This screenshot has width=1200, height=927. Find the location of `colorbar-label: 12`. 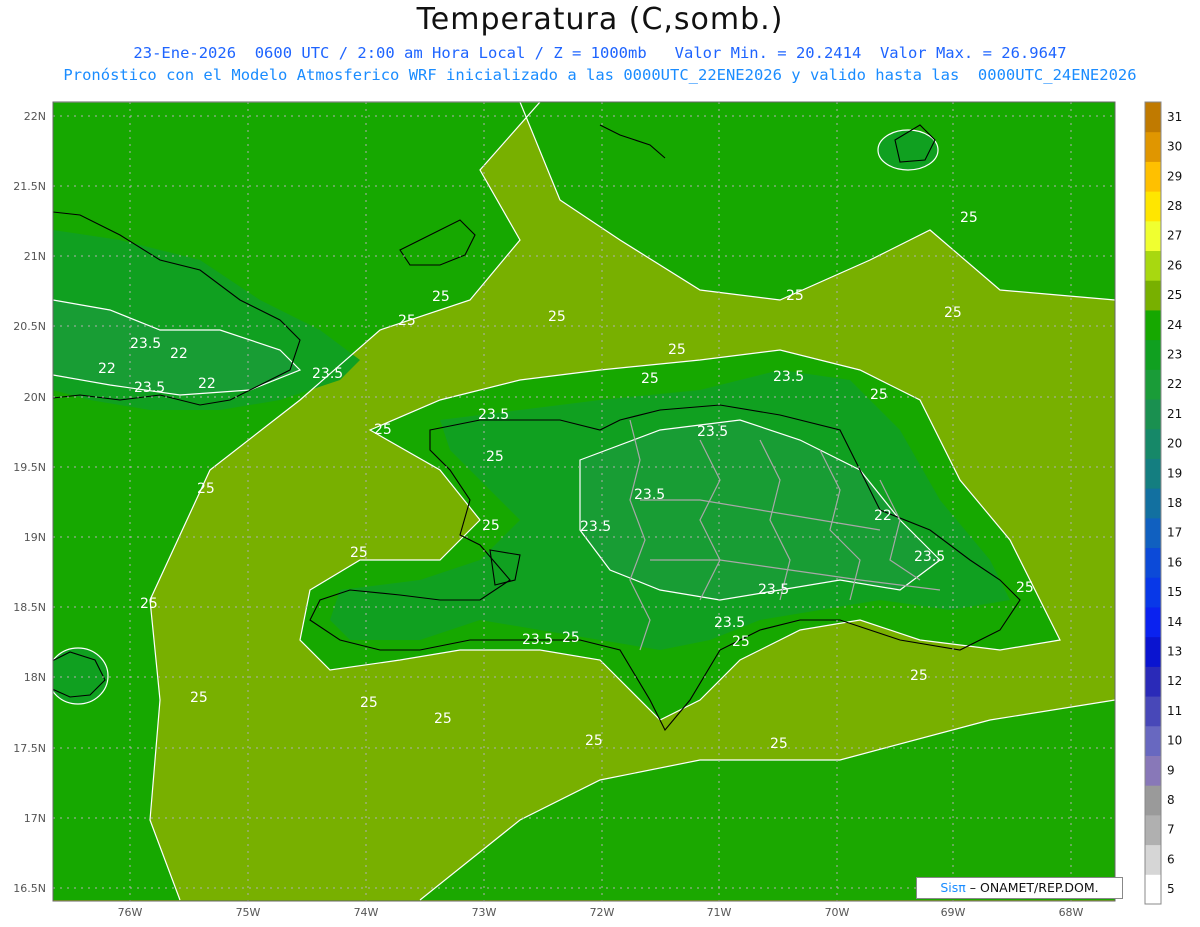

colorbar-label: 12 is located at coordinates (1174, 681).